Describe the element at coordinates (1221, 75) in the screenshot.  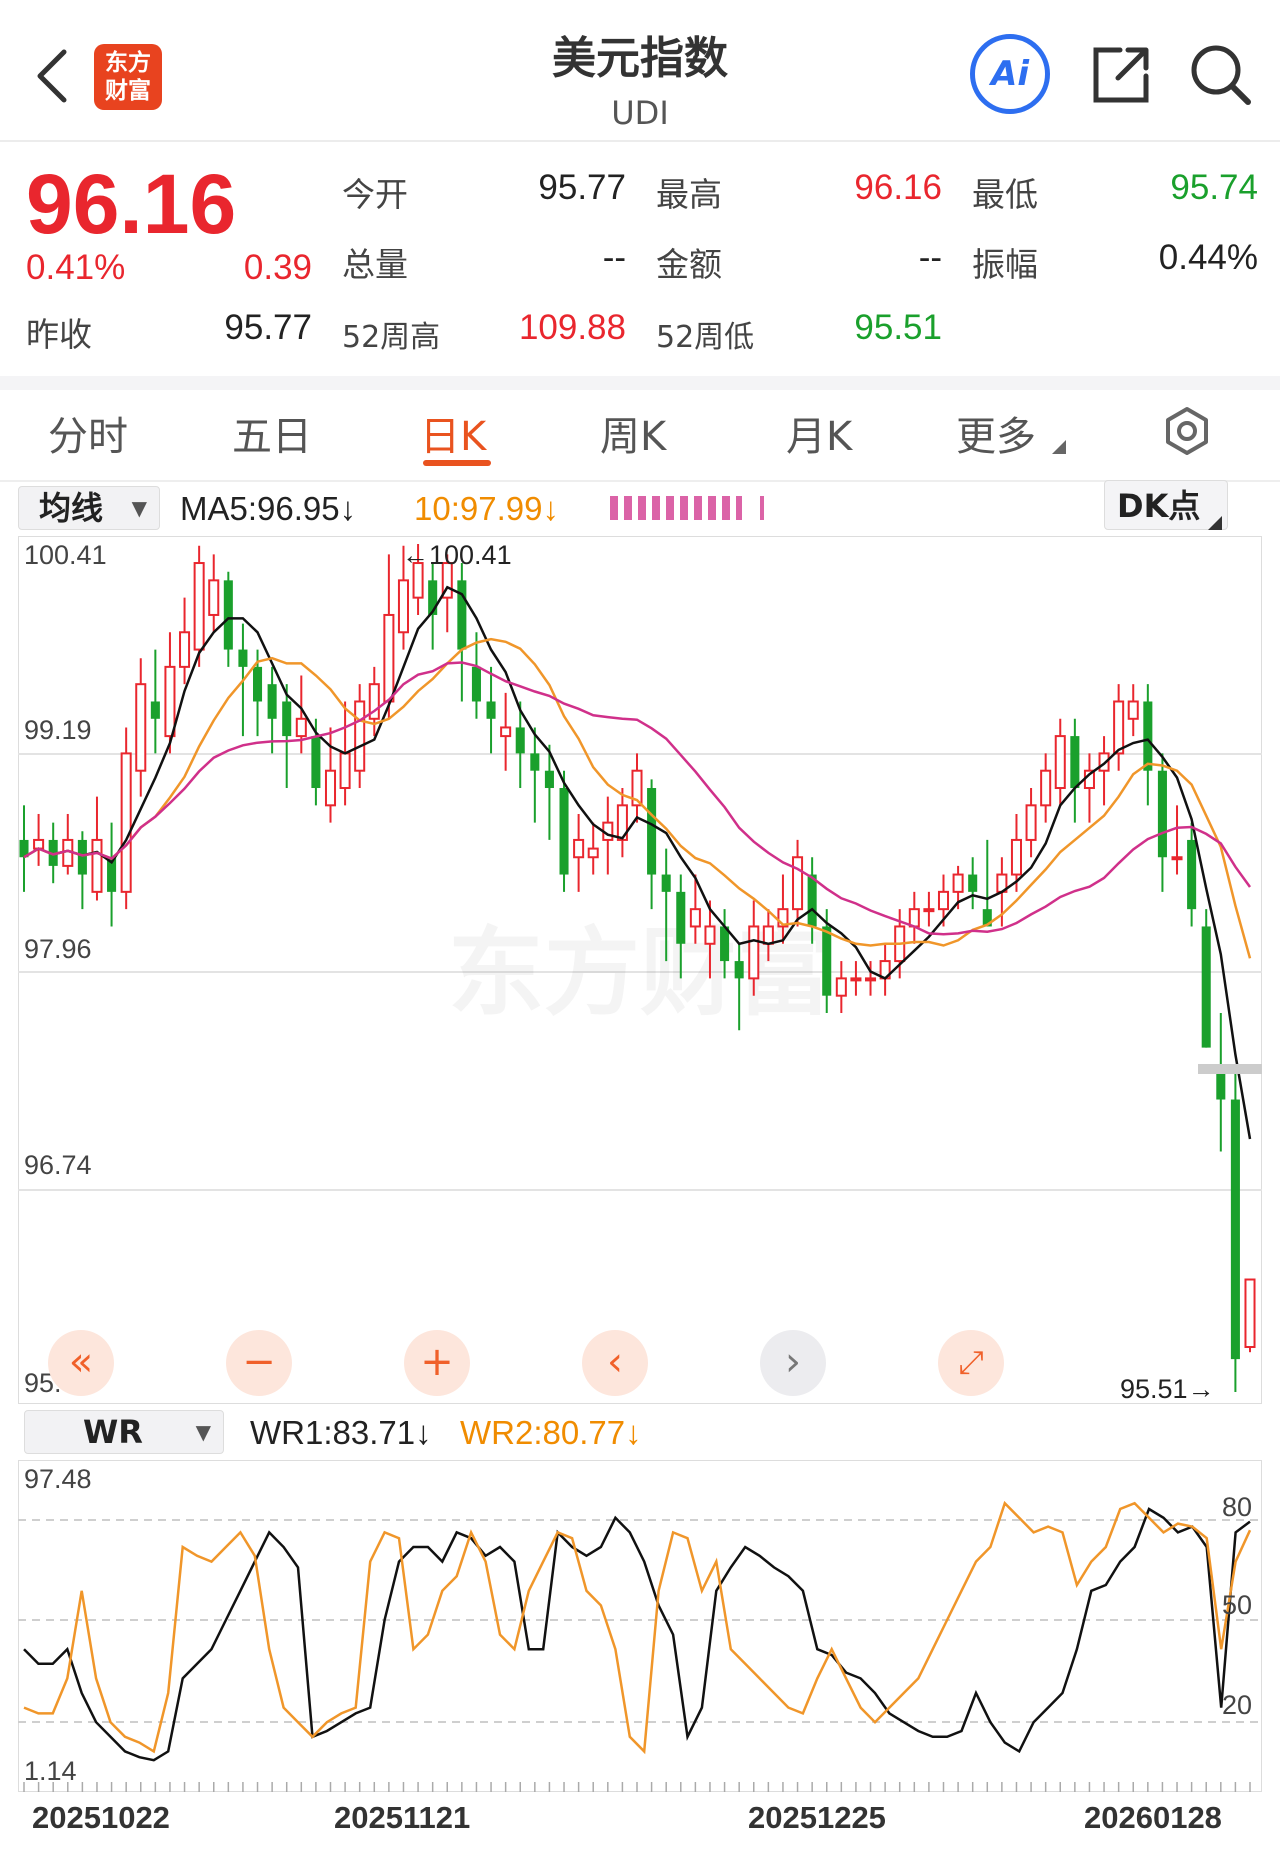
I see `search-icon` at that location.